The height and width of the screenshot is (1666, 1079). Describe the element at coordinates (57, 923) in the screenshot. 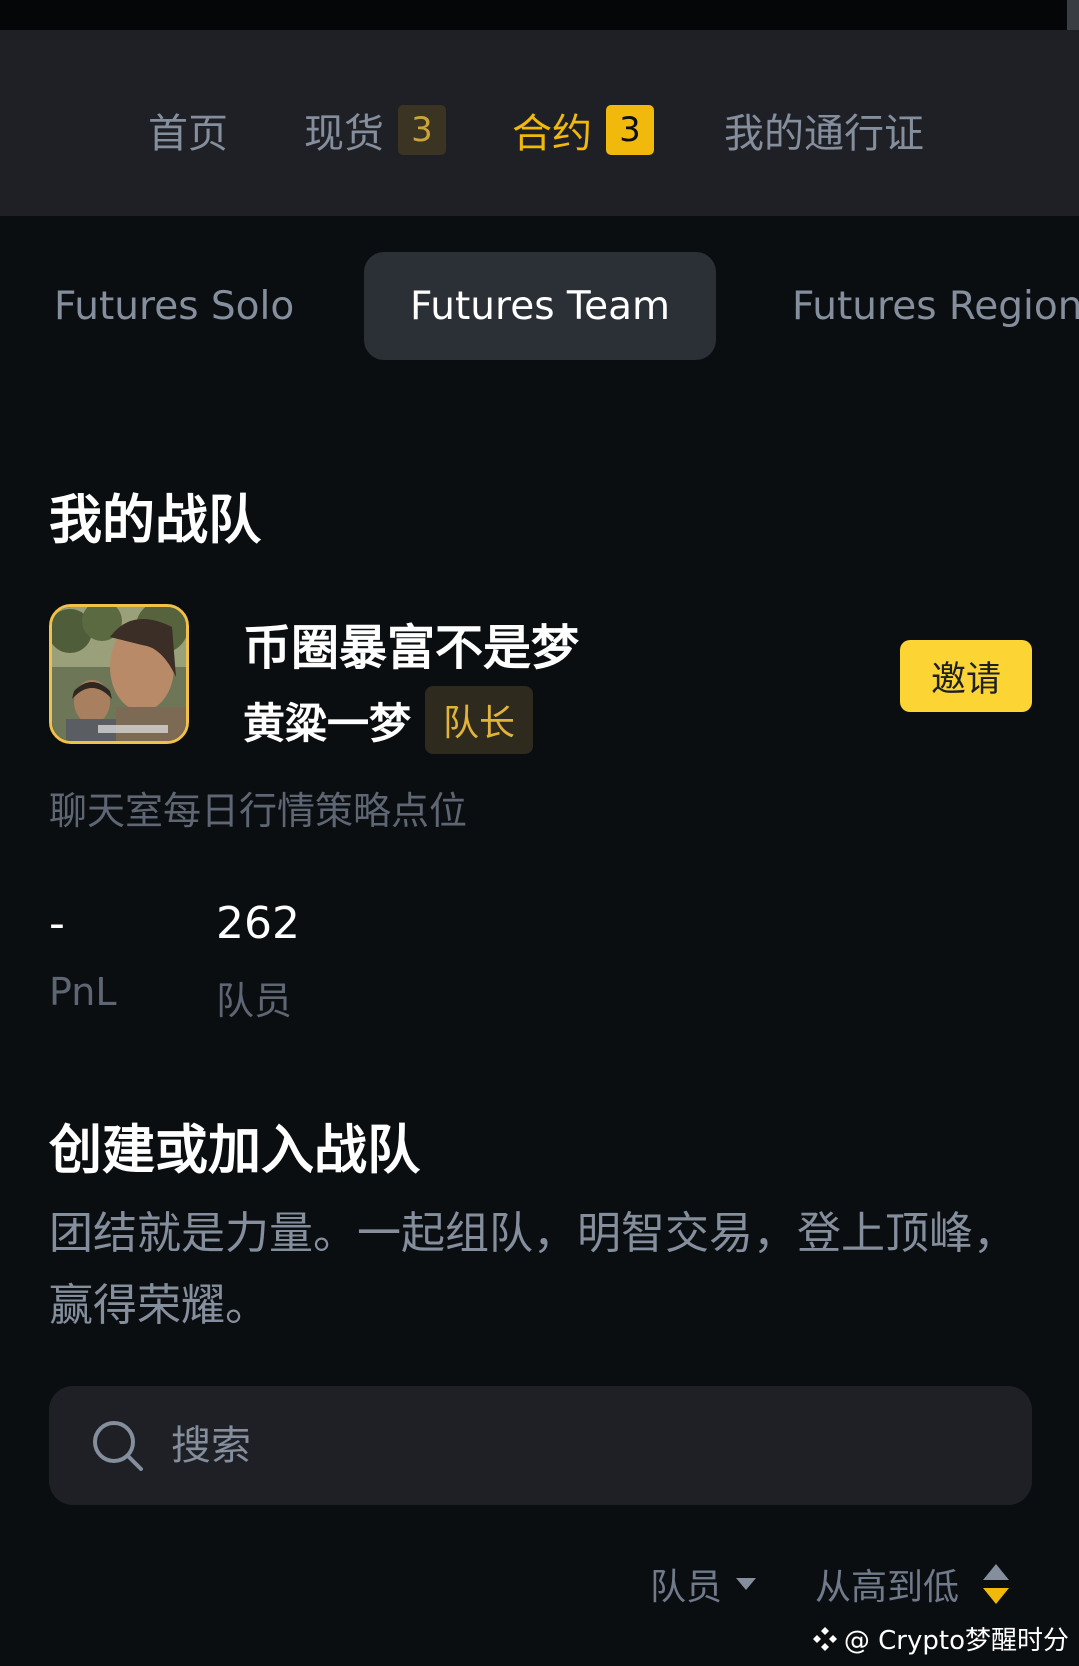

I see `pnl-value: -` at that location.